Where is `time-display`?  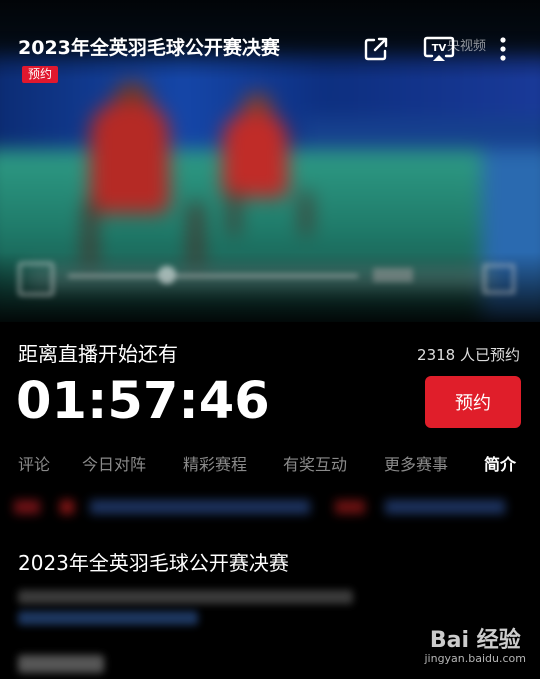 time-display is located at coordinates (393, 275).